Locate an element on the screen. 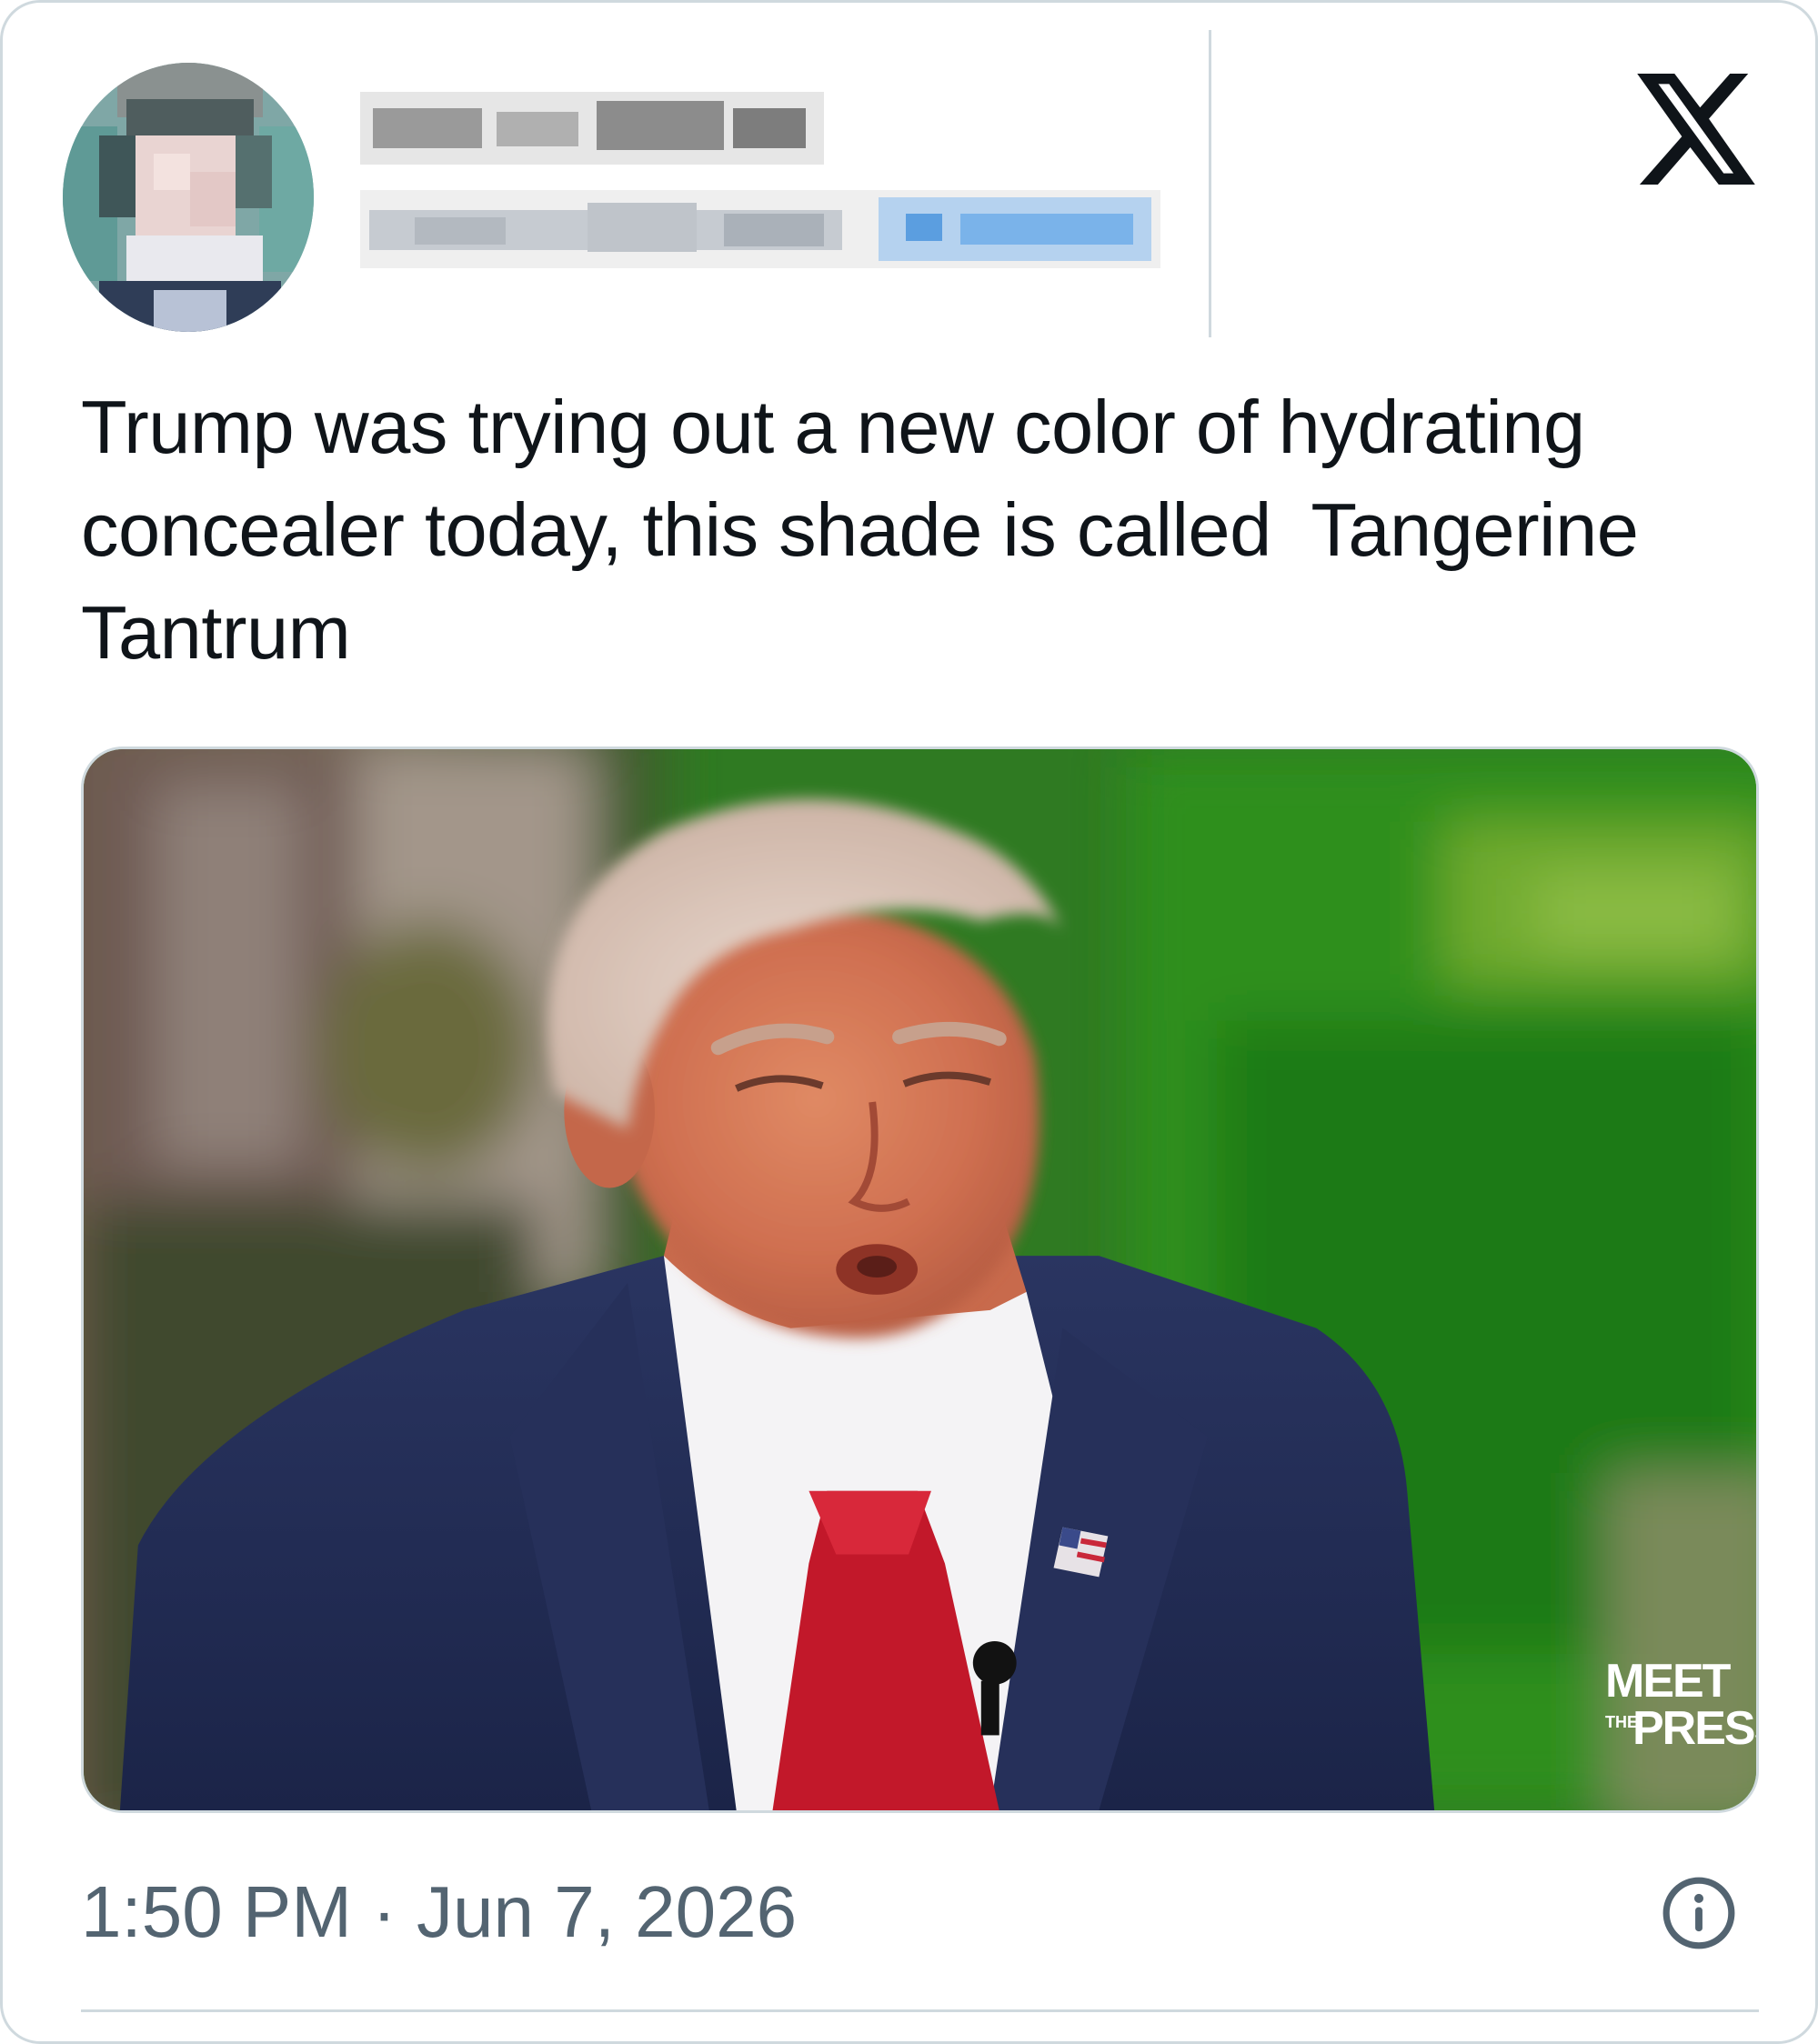  peacock-logo-icon is located at coordinates (1735, 1713).